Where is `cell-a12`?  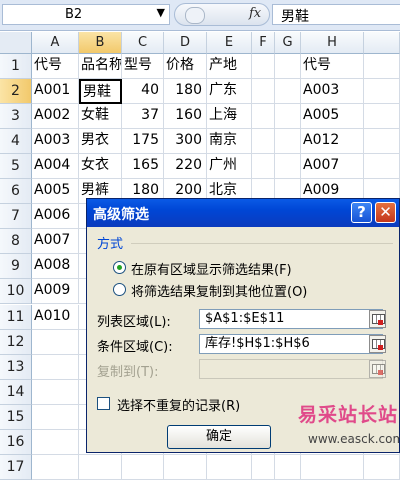
cell-a12 is located at coordinates (55, 342).